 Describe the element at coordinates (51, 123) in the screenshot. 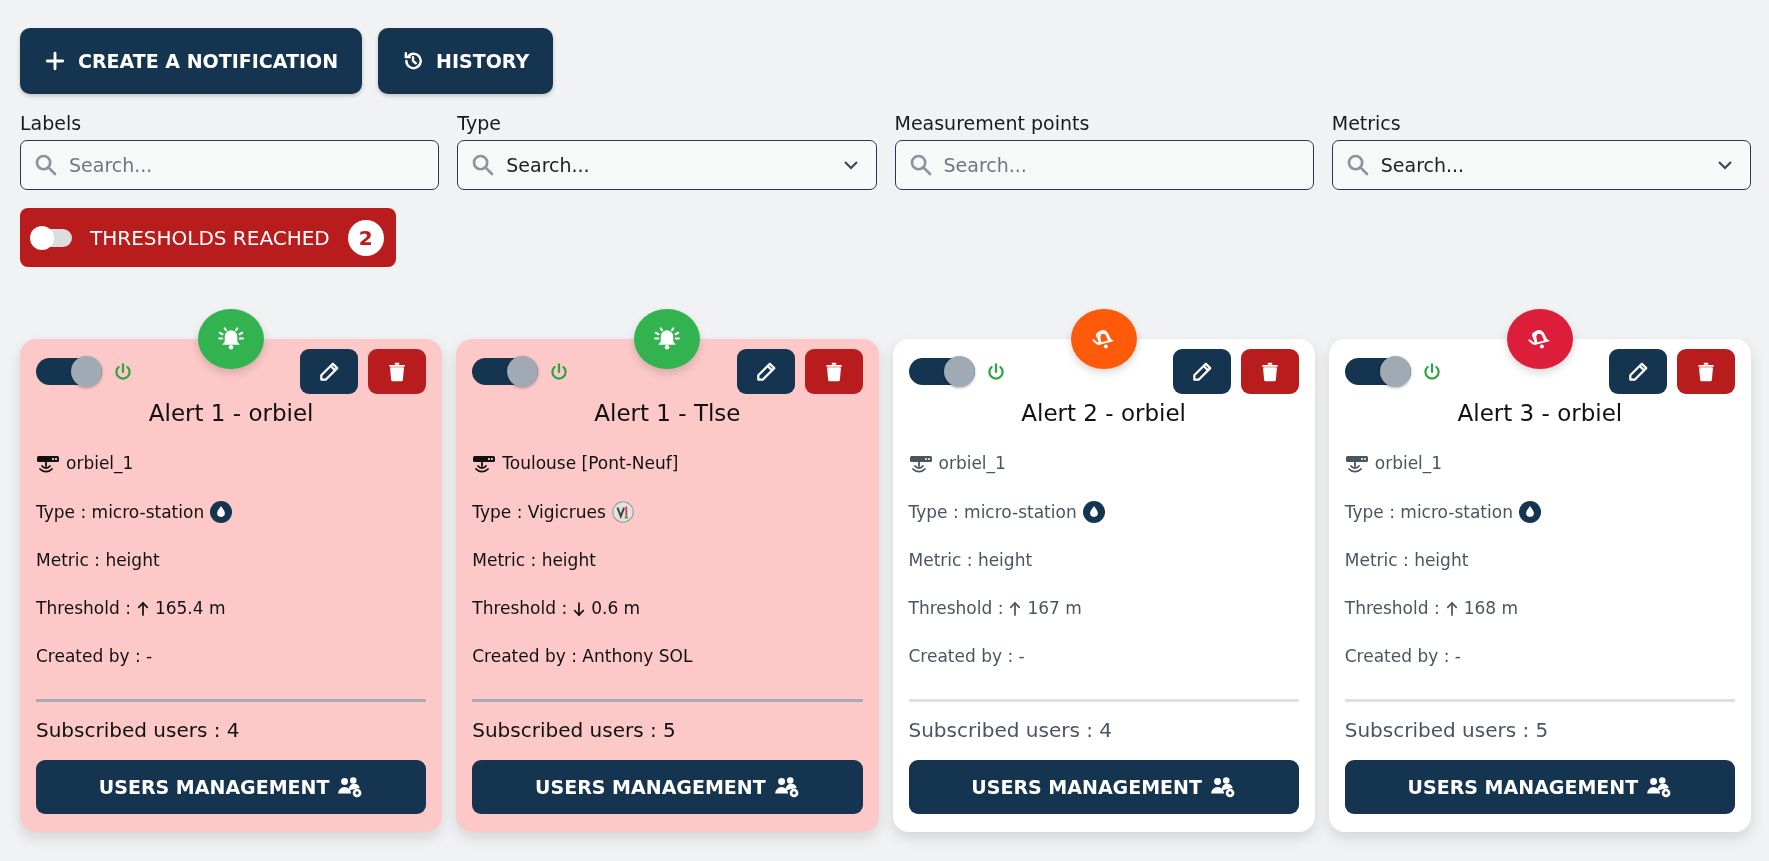

I see `filter-label: Labels` at that location.